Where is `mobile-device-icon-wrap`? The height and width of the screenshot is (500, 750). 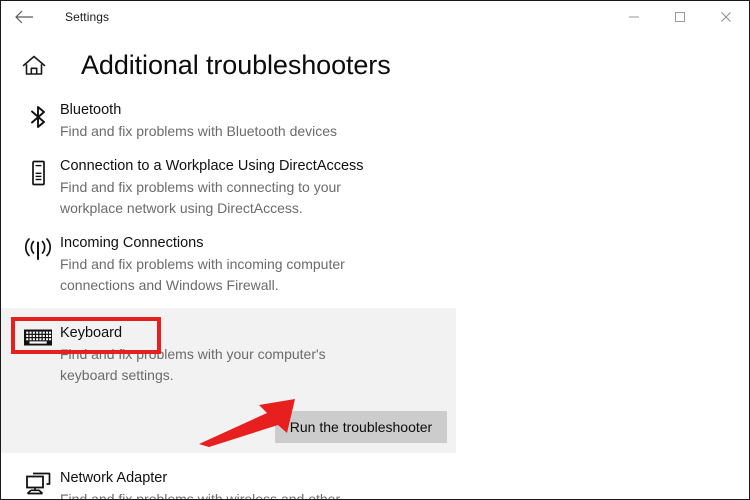 mobile-device-icon-wrap is located at coordinates (38, 187).